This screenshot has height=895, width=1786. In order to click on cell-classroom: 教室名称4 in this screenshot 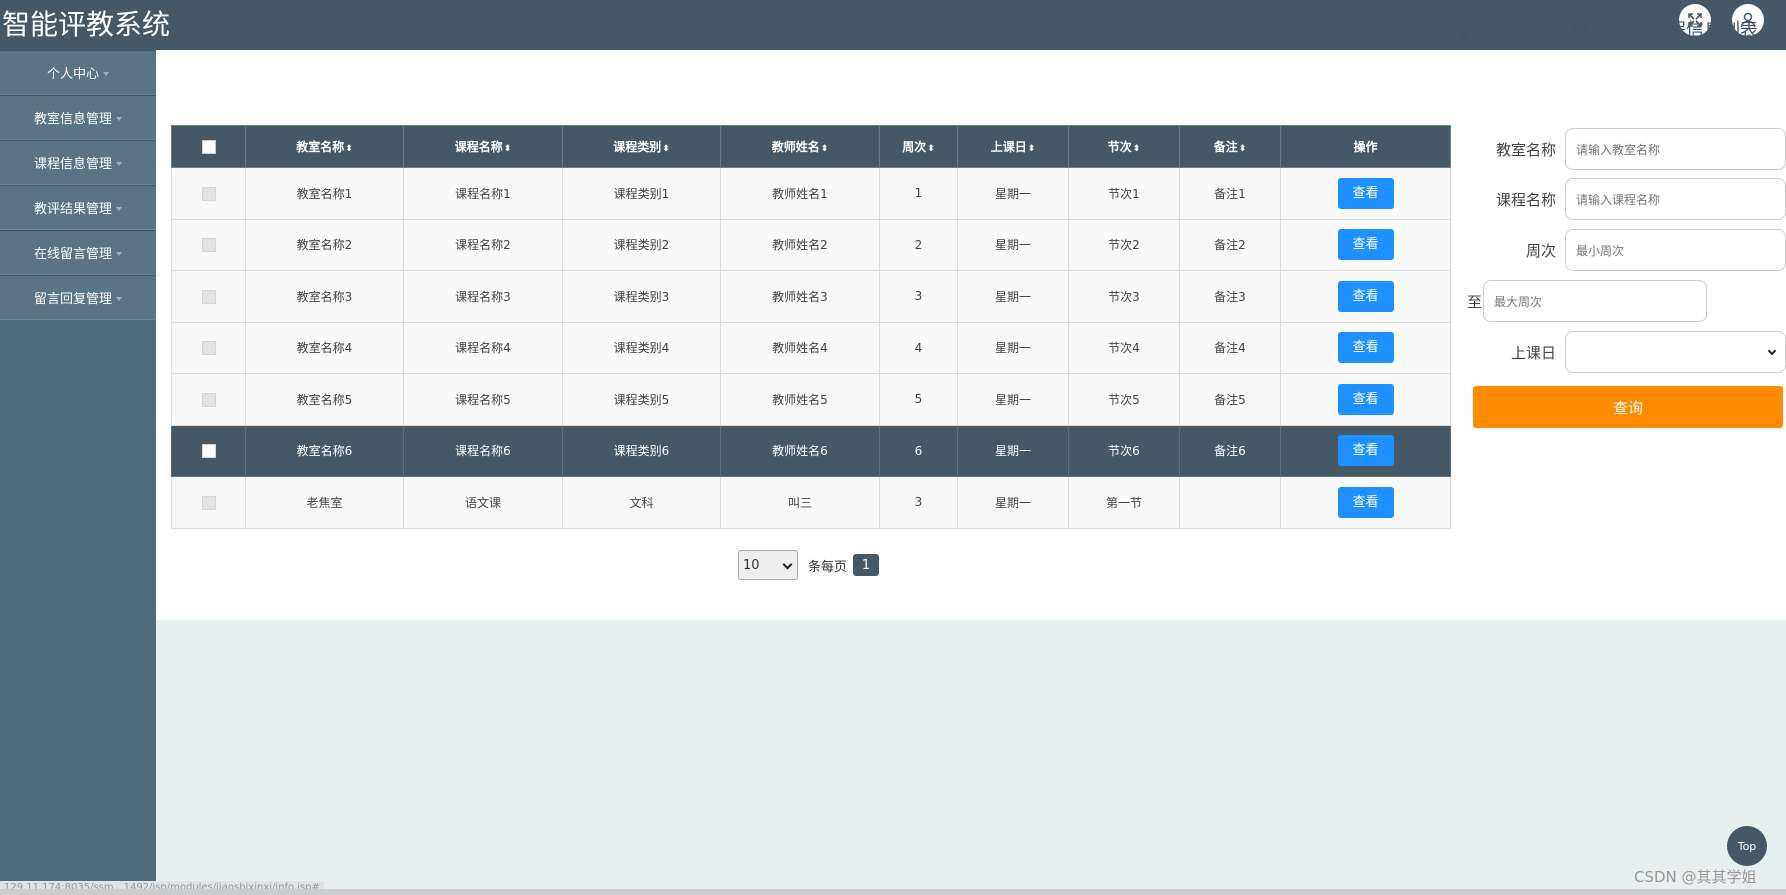, I will do `click(324, 347)`.